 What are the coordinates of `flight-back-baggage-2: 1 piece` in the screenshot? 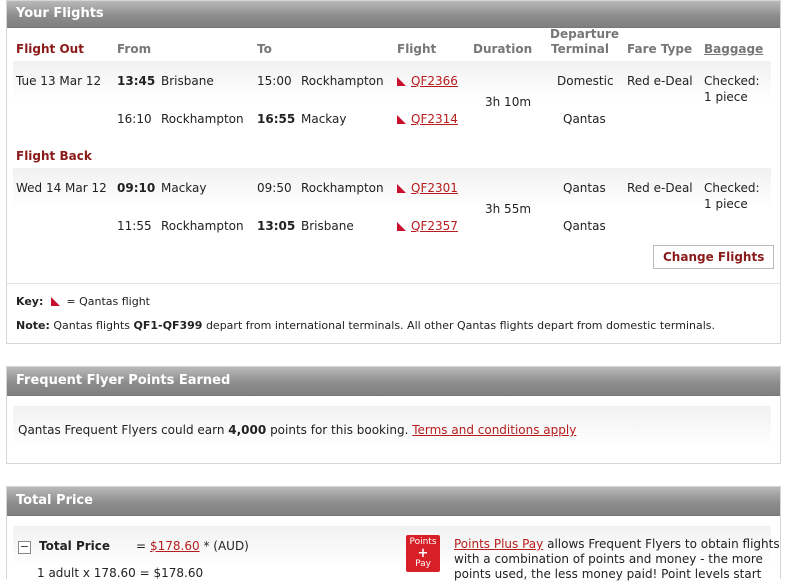 It's located at (726, 204).